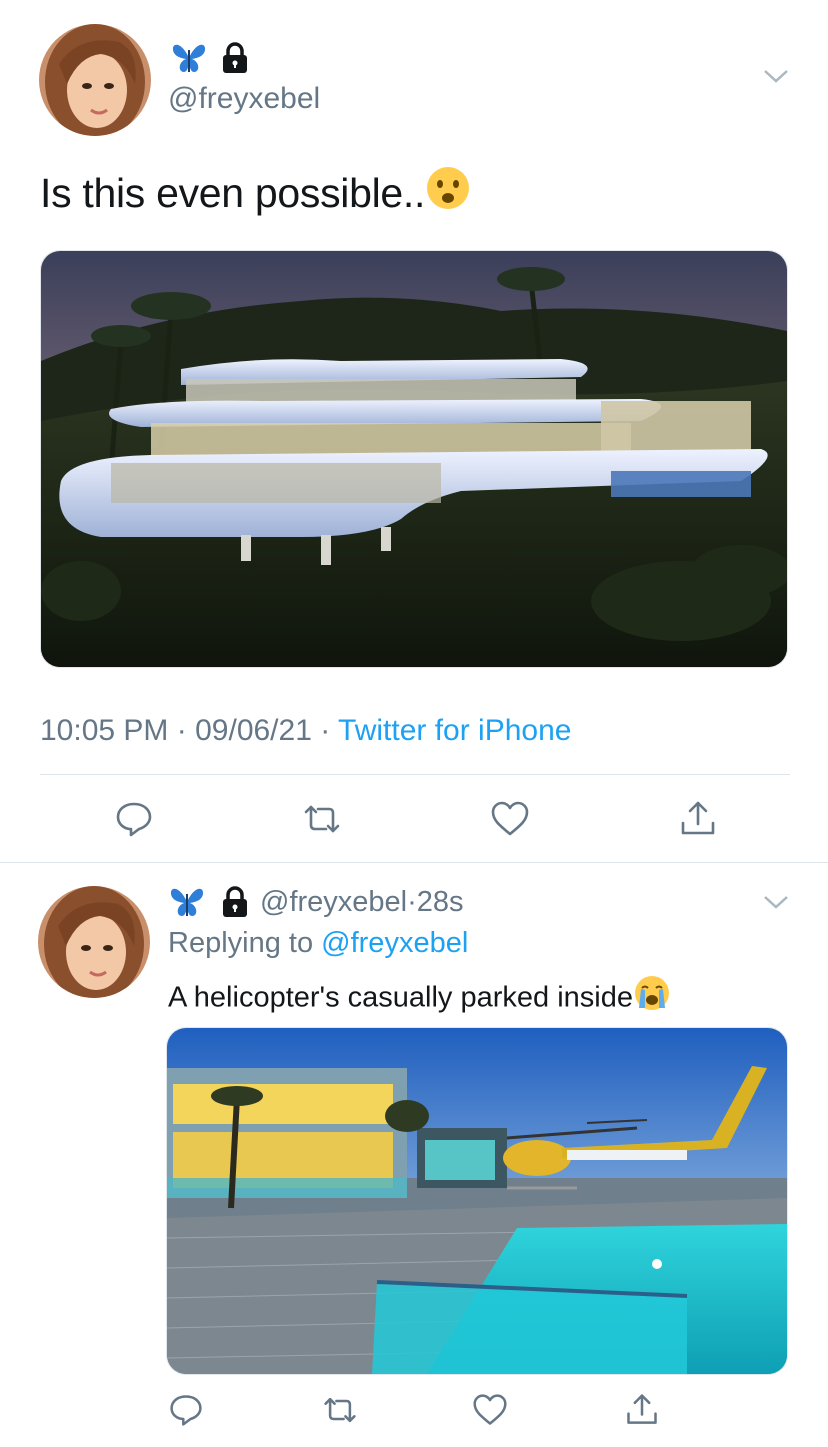  I want to click on frowning-face-icon, so click(448, 194).